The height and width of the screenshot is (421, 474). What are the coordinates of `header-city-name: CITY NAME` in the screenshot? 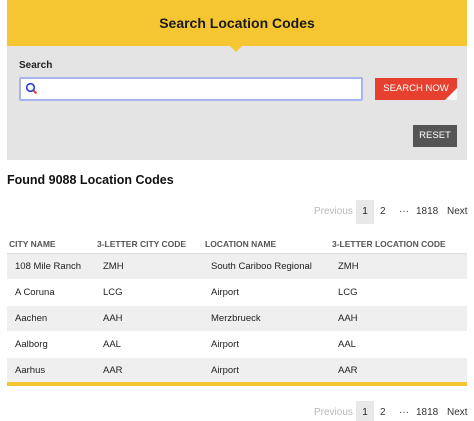 It's located at (51, 245).